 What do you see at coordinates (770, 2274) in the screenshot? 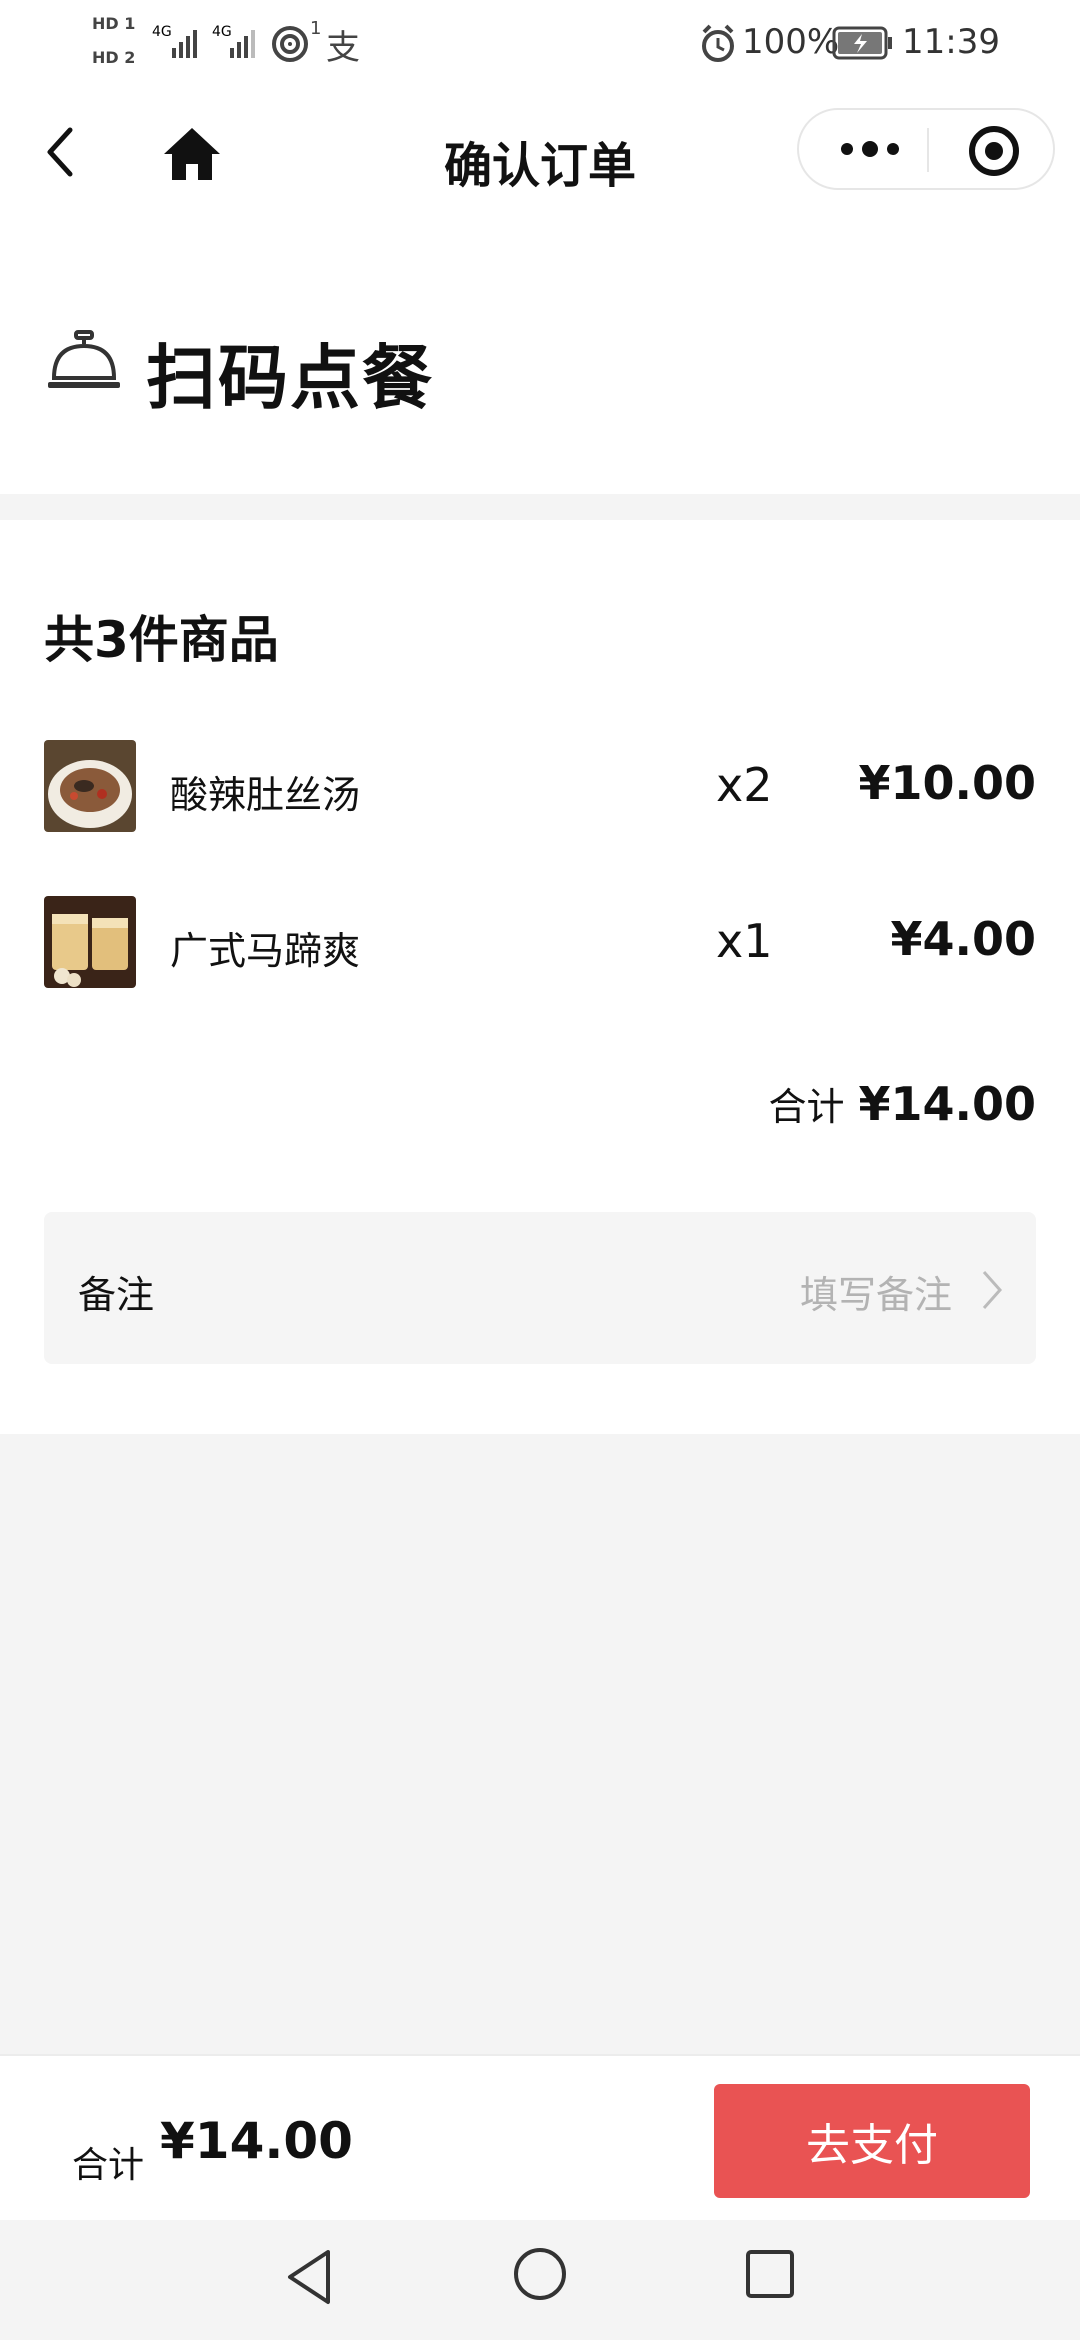
I see `recents-square-icon` at bounding box center [770, 2274].